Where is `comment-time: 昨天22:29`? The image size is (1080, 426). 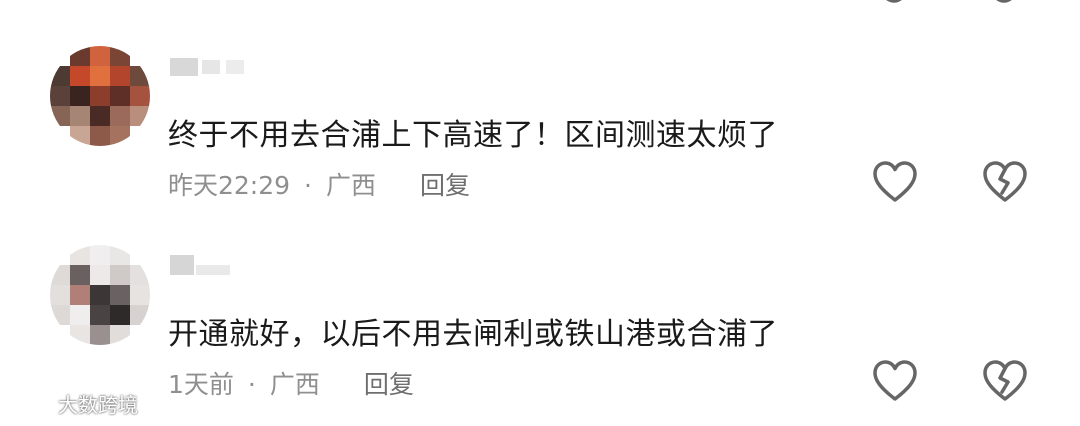 comment-time: 昨天22:29 is located at coordinates (229, 185).